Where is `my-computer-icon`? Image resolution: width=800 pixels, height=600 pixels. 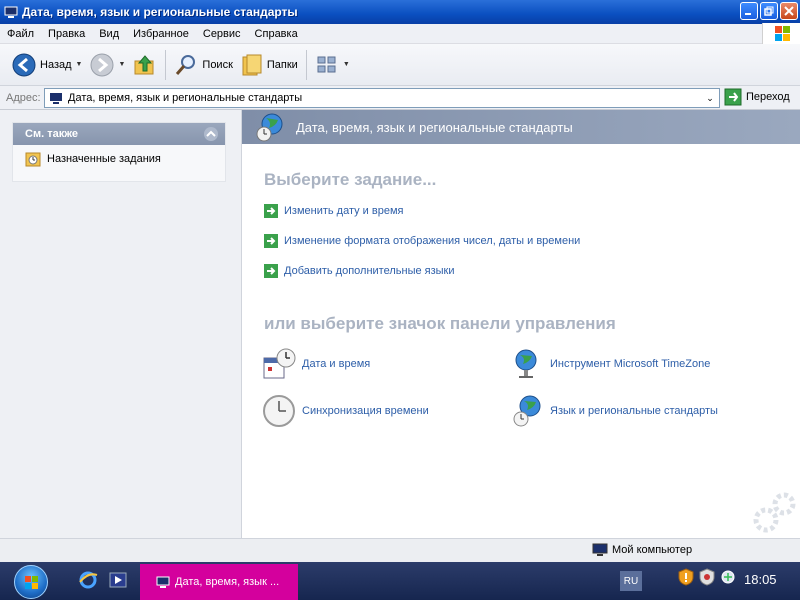
my-computer-icon is located at coordinates (600, 549).